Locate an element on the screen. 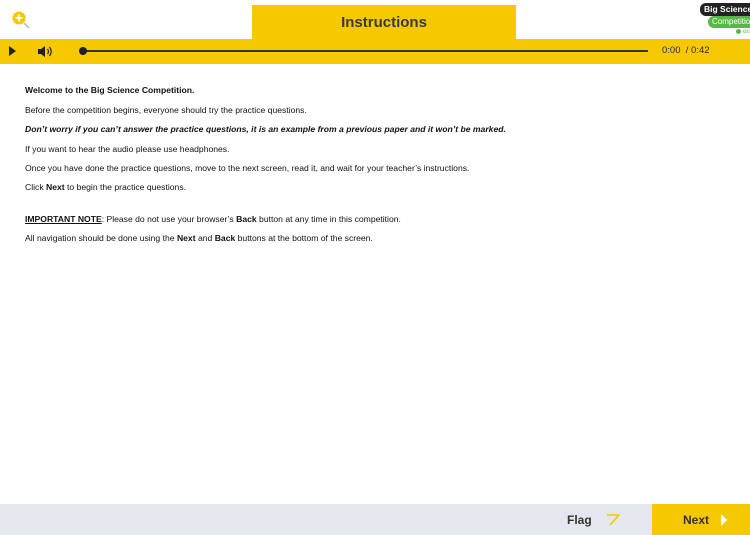  logo-line-1: Big Science is located at coordinates (725, 9).